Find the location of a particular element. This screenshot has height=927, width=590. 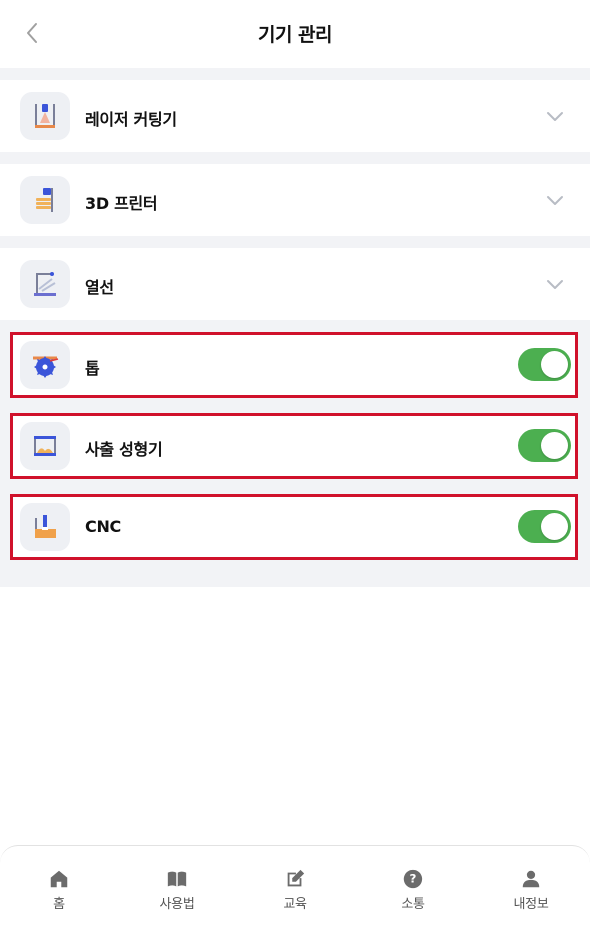

cnc-icon is located at coordinates (45, 527).